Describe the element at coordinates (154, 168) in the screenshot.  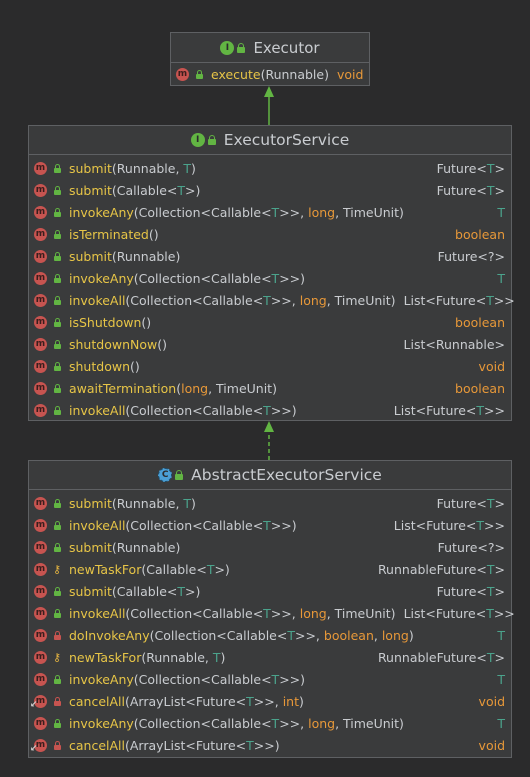
I see `method-signature: (Runnable, T)` at that location.